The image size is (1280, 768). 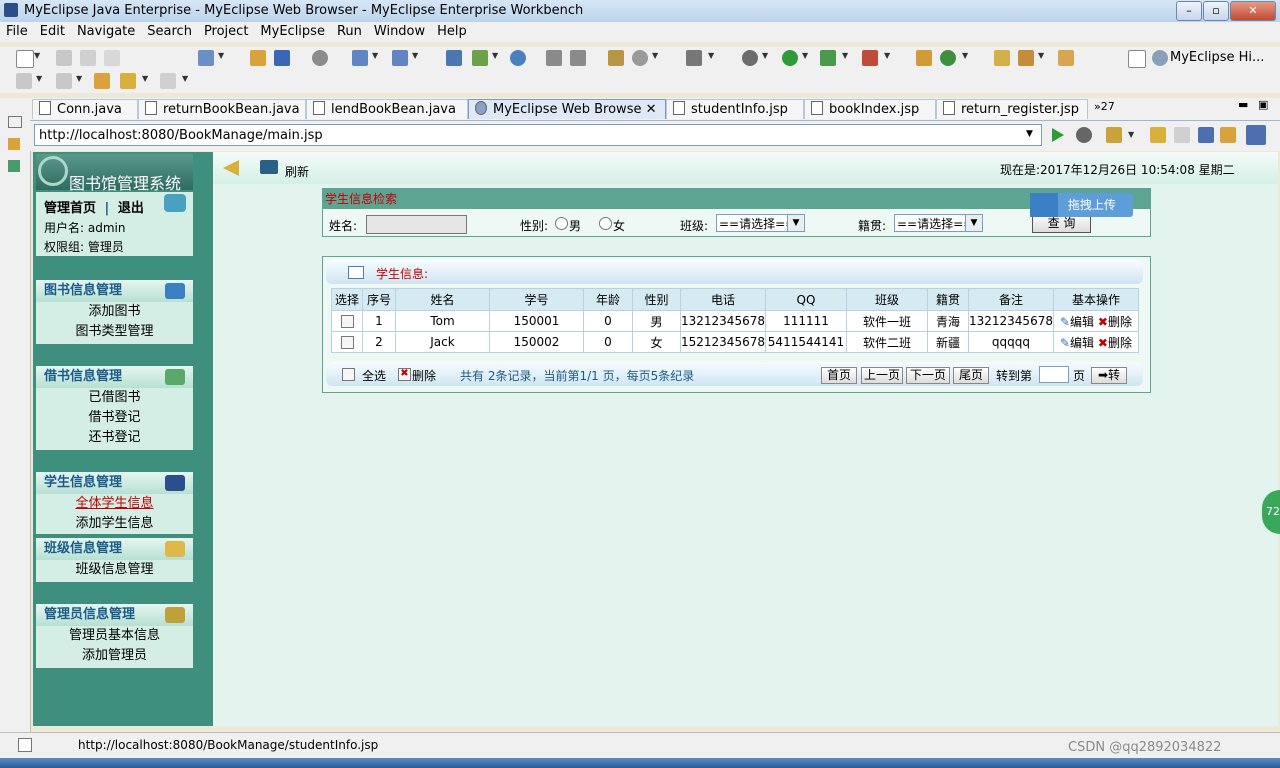 I want to click on minimize-button: –, so click(x=1189, y=11).